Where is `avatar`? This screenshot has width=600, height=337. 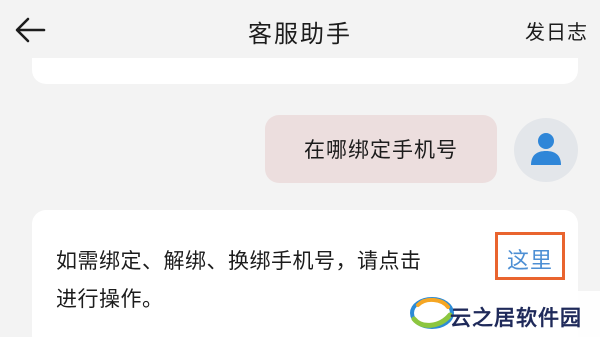
avatar is located at coordinates (546, 150).